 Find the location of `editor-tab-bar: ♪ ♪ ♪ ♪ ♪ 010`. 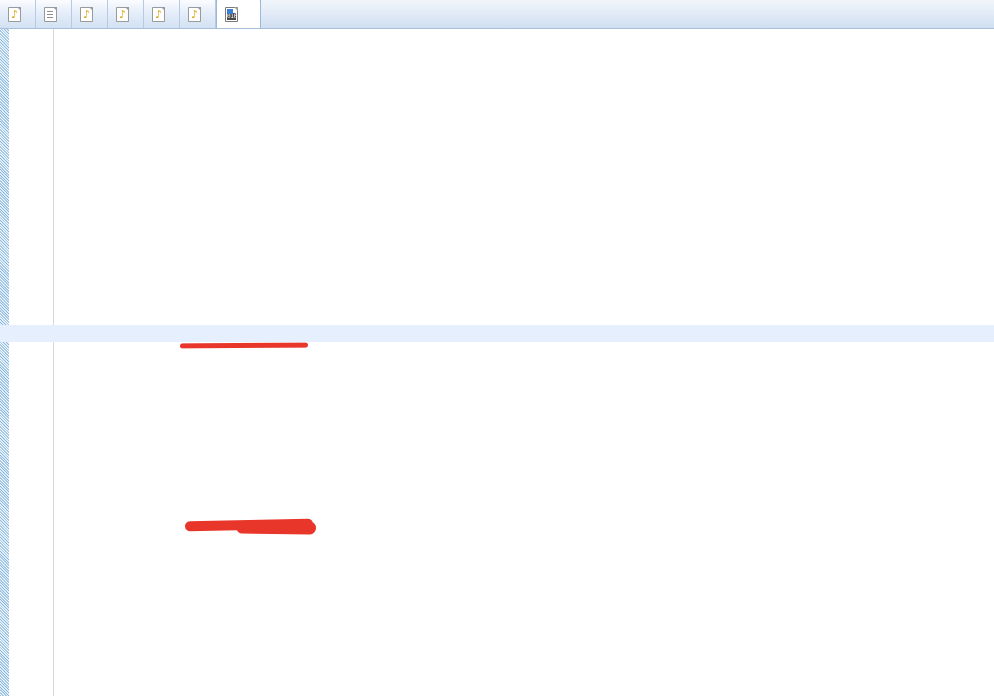

editor-tab-bar: ♪ ♪ ♪ ♪ ♪ 010 is located at coordinates (497, 14).